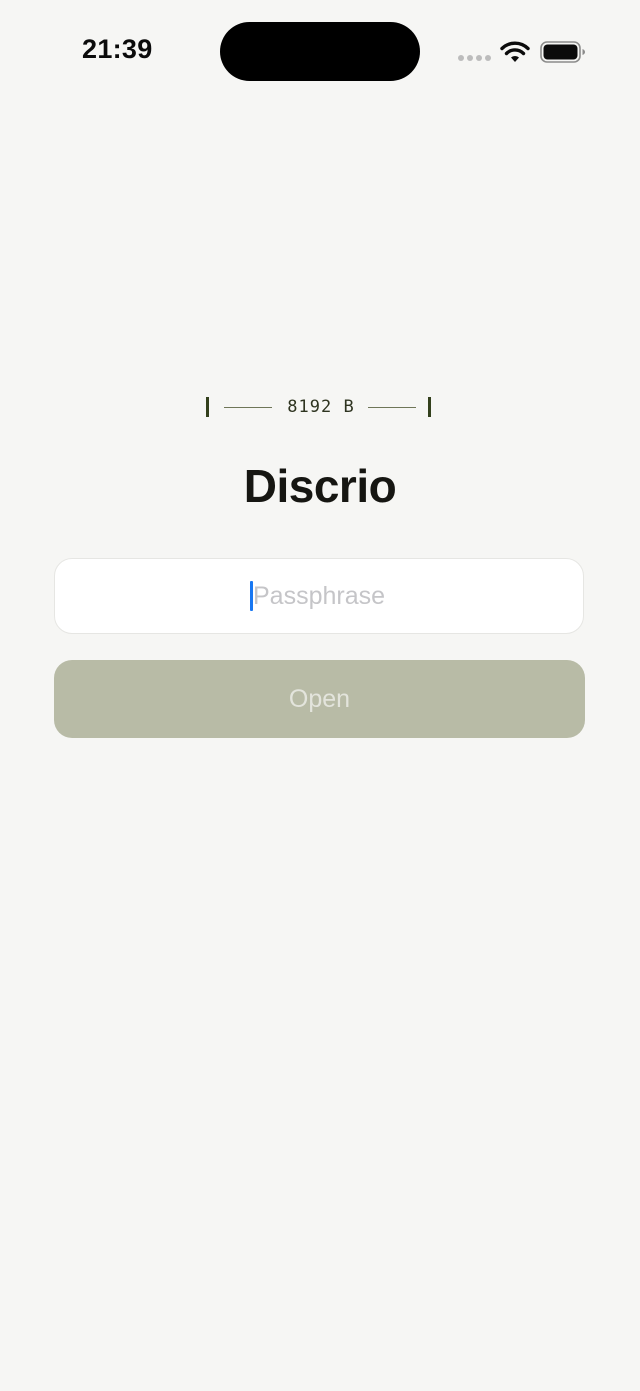  I want to click on dynamic-island, so click(320, 51).